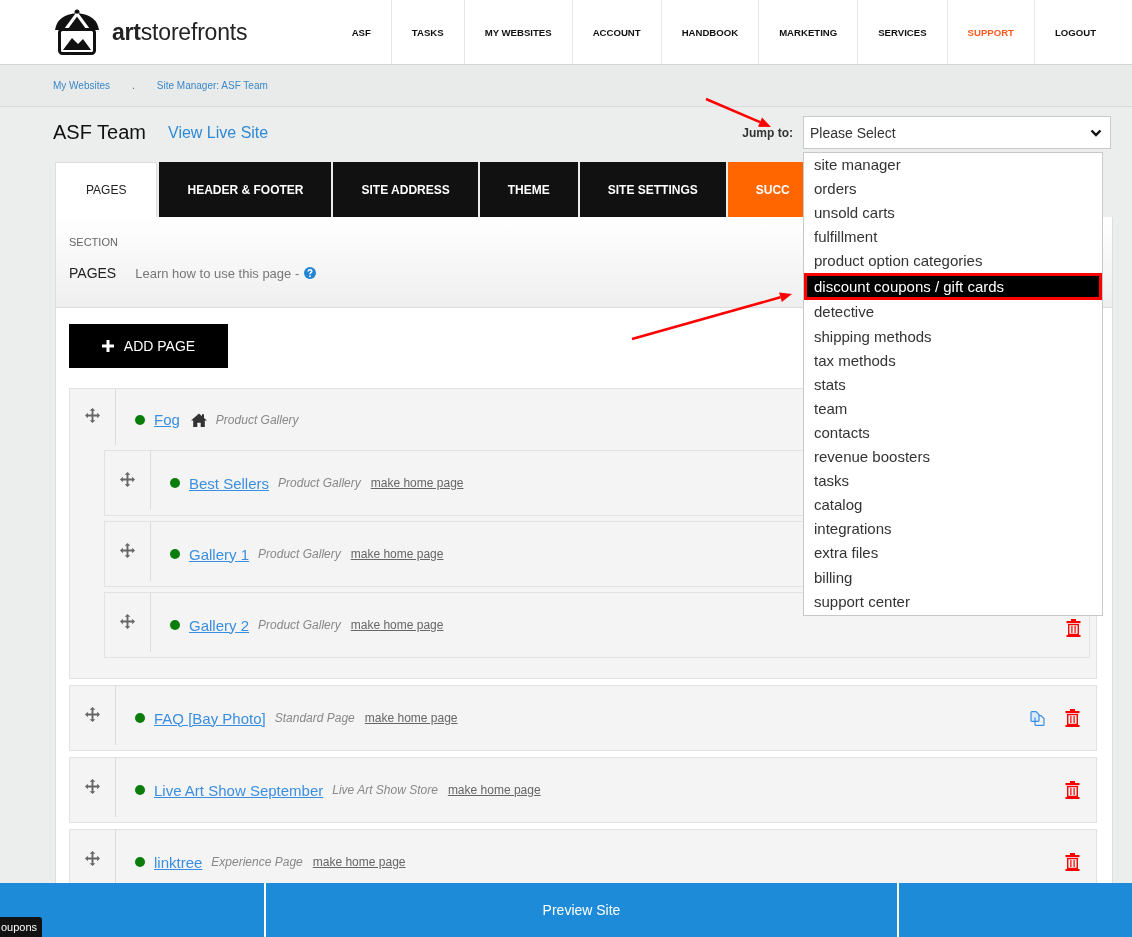  I want to click on dropdown-option: stats, so click(953, 384).